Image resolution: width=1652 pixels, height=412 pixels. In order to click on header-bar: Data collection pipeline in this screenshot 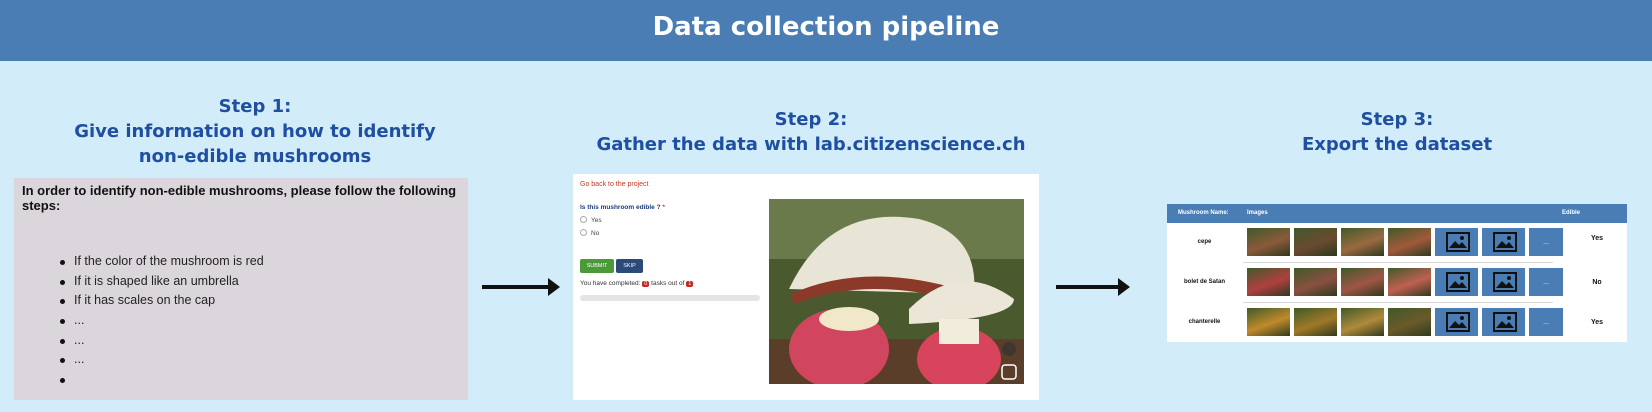, I will do `click(826, 30)`.